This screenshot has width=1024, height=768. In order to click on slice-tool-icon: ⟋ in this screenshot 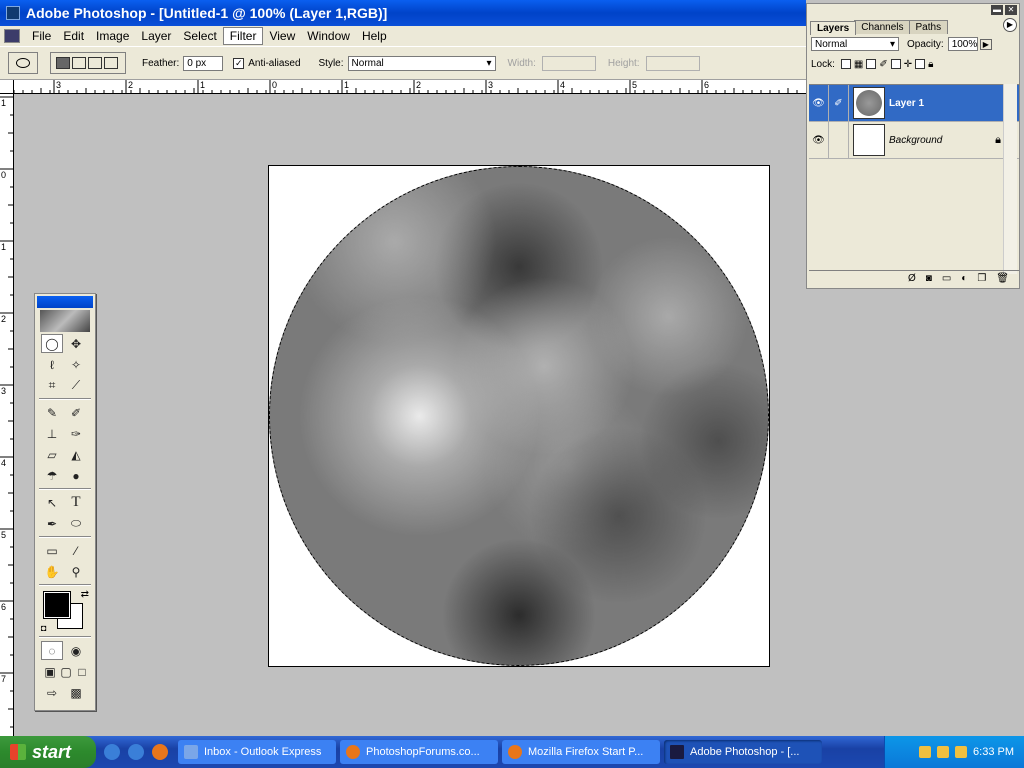, I will do `click(76, 385)`.